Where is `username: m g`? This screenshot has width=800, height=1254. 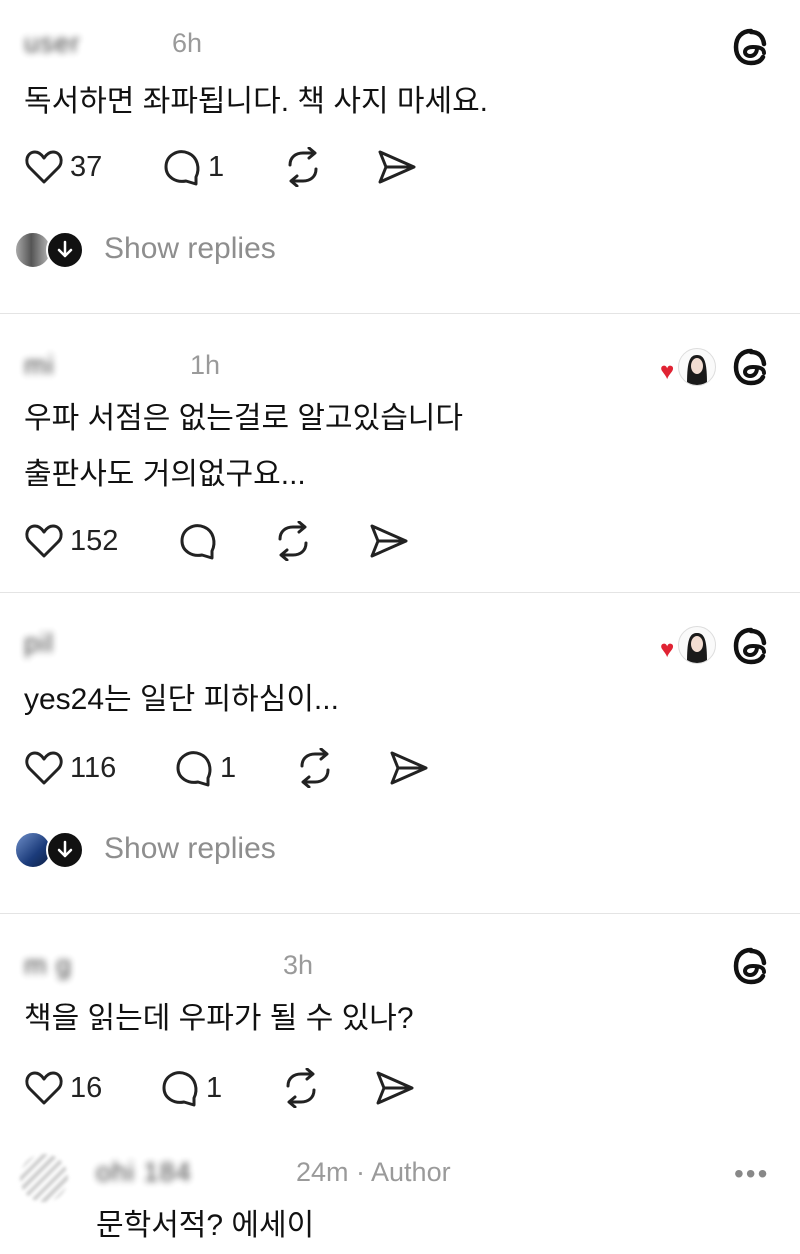
username: m g is located at coordinates (48, 965).